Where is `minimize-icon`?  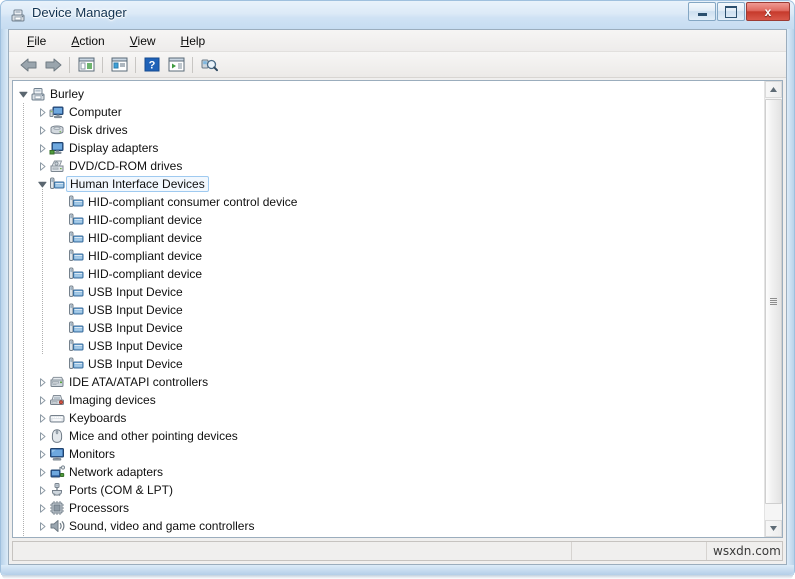 minimize-icon is located at coordinates (702, 11).